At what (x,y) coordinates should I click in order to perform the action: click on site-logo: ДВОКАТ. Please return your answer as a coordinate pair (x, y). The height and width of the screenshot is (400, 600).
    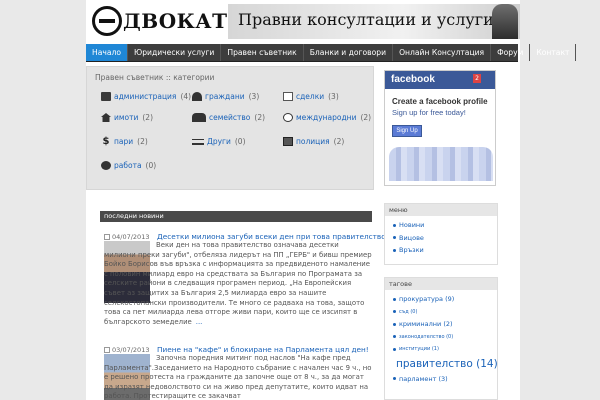
    Looking at the image, I should click on (159, 21).